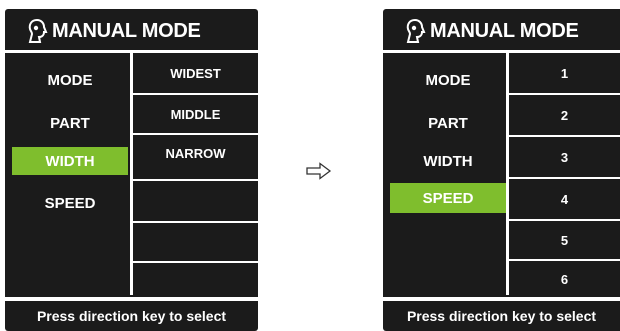 The height and width of the screenshot is (331, 620). I want to click on option-list: 1 2 3 4 5 6, so click(564, 175).